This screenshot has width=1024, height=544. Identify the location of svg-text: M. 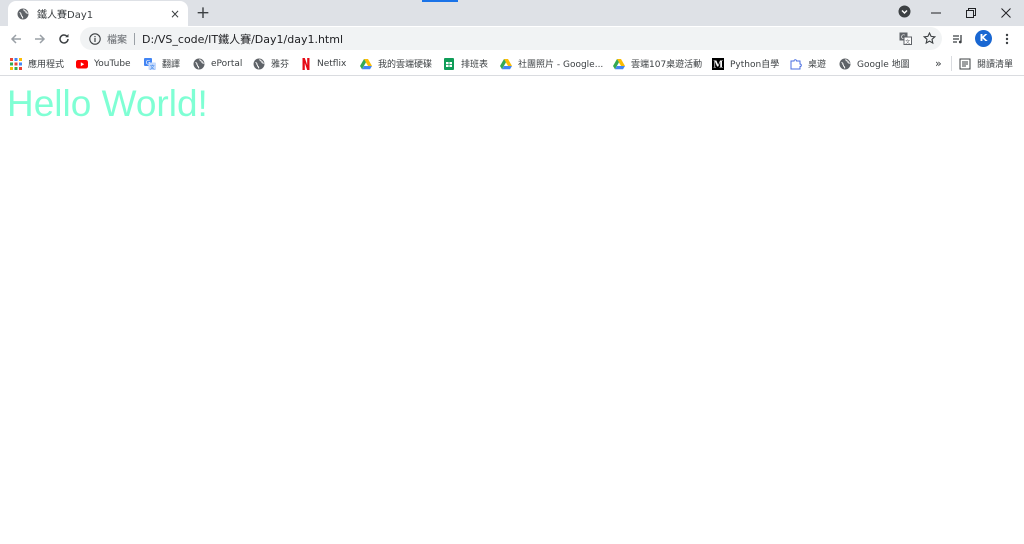
(718, 64).